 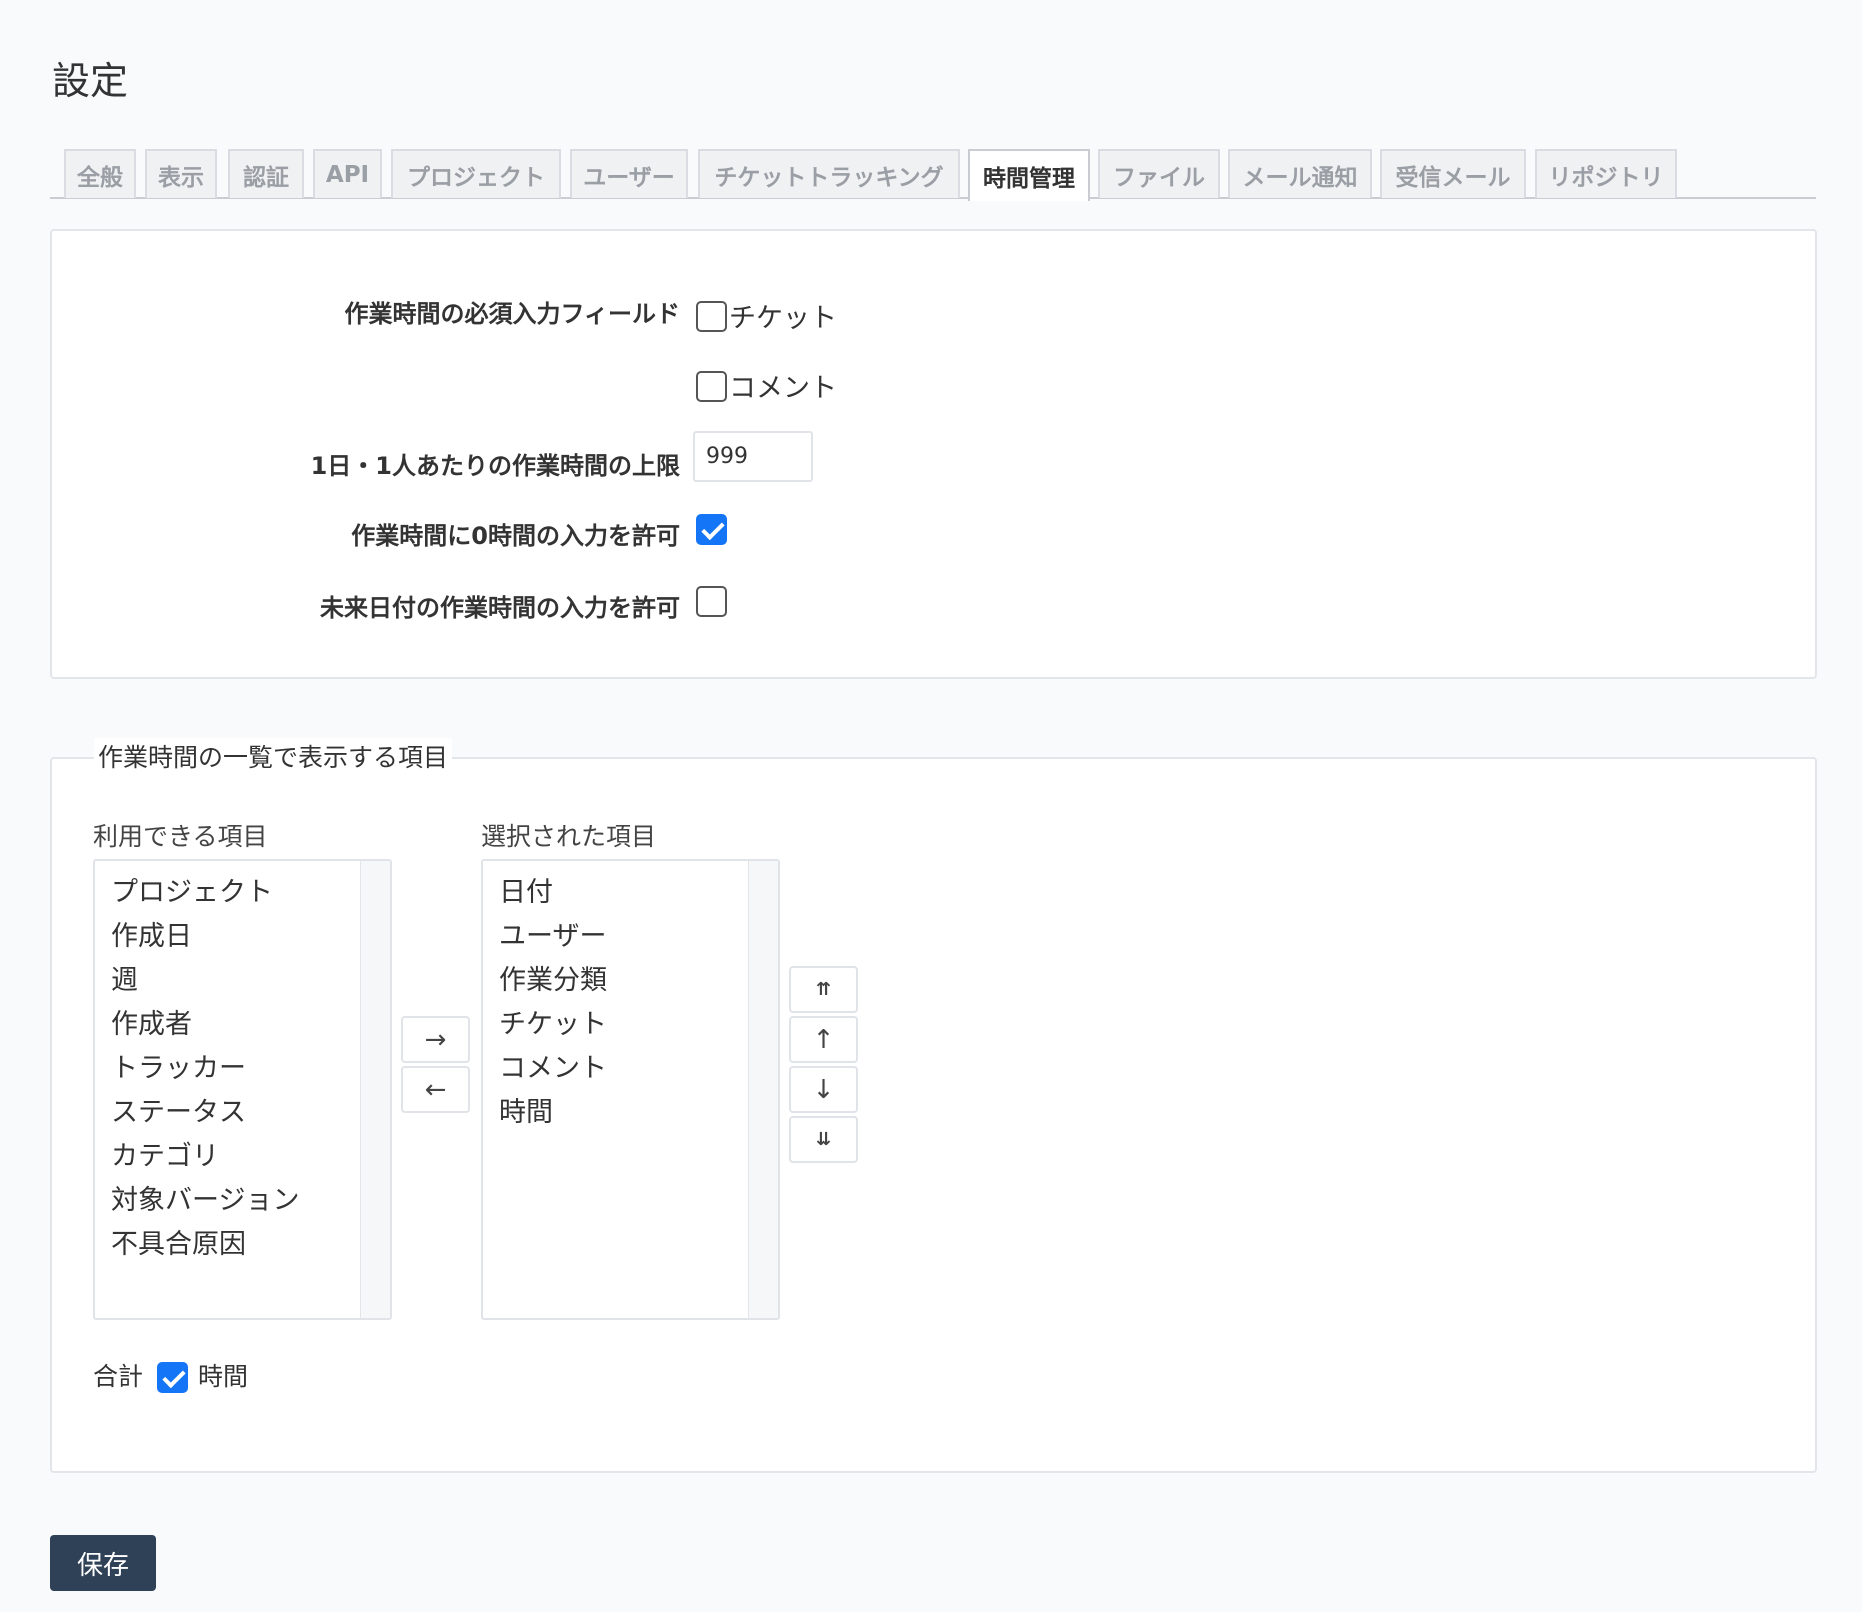 What do you see at coordinates (553, 1069) in the screenshot?
I see `list-item: コメント` at bounding box center [553, 1069].